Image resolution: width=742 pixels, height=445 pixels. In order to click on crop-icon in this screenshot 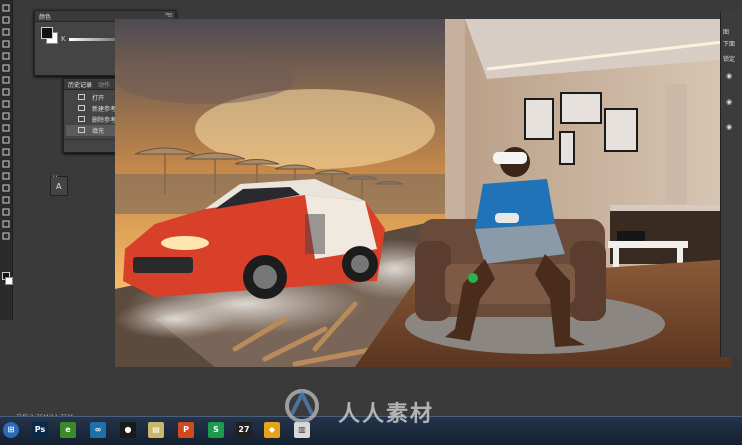, I will do `click(6, 56)`.